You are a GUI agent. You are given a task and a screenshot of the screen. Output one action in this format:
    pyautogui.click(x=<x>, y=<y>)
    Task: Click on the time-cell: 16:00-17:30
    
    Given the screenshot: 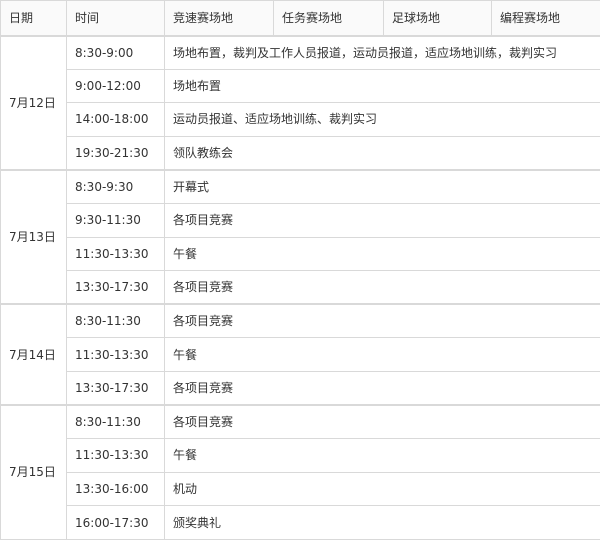 What is the action you would take?
    pyautogui.click(x=116, y=523)
    